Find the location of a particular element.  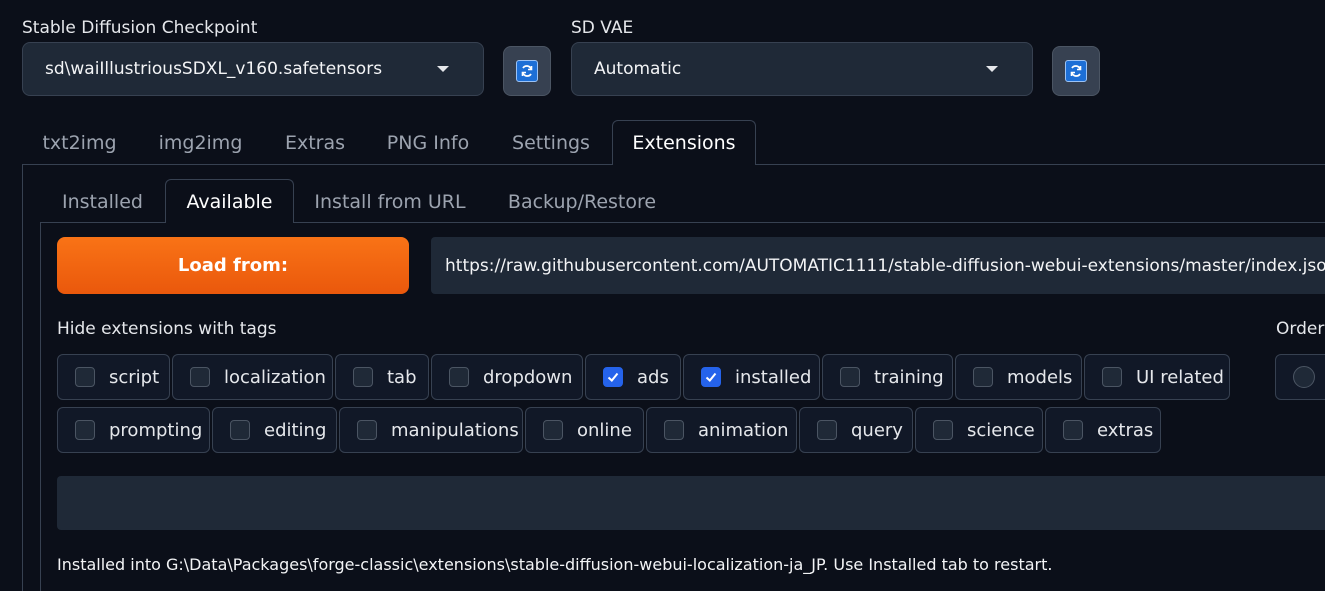

tag-checkbox-science: science is located at coordinates (979, 430).